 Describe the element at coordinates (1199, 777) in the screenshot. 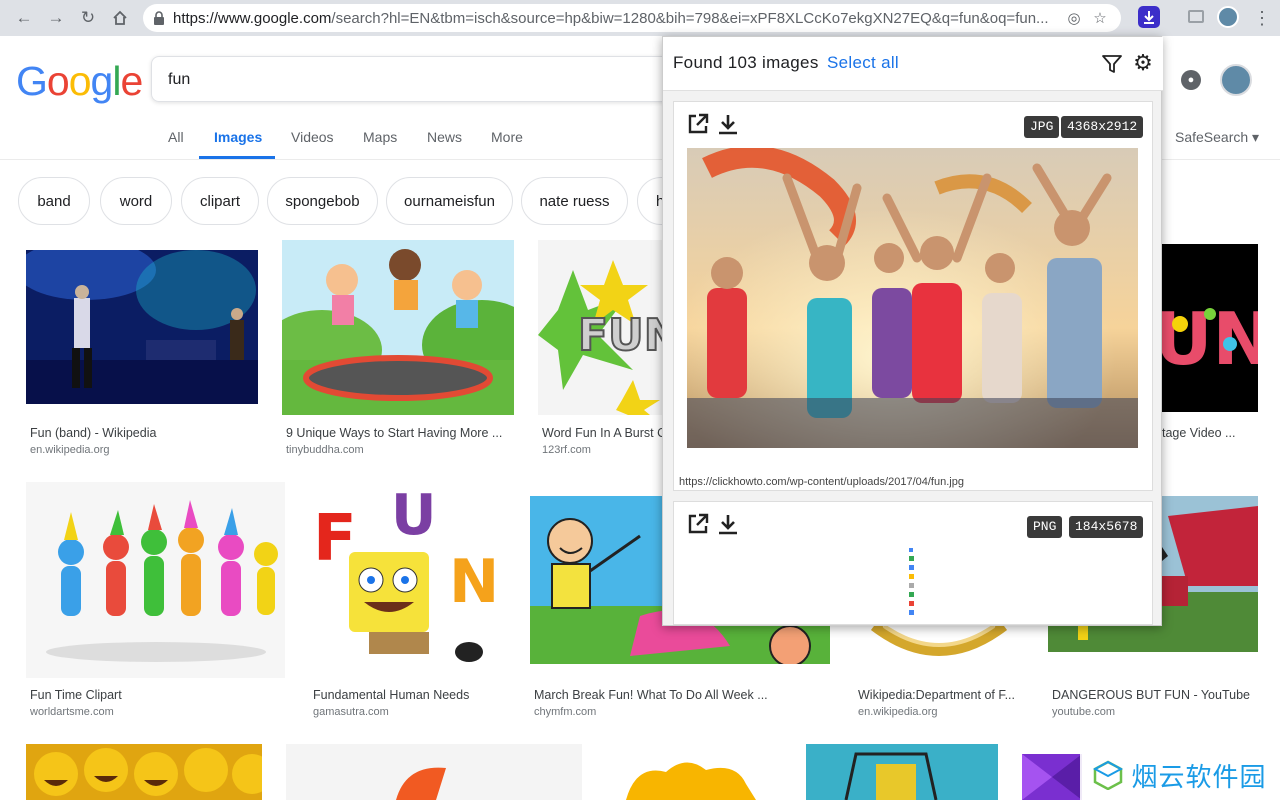

I see `watermark-text: 烟云软件园` at that location.